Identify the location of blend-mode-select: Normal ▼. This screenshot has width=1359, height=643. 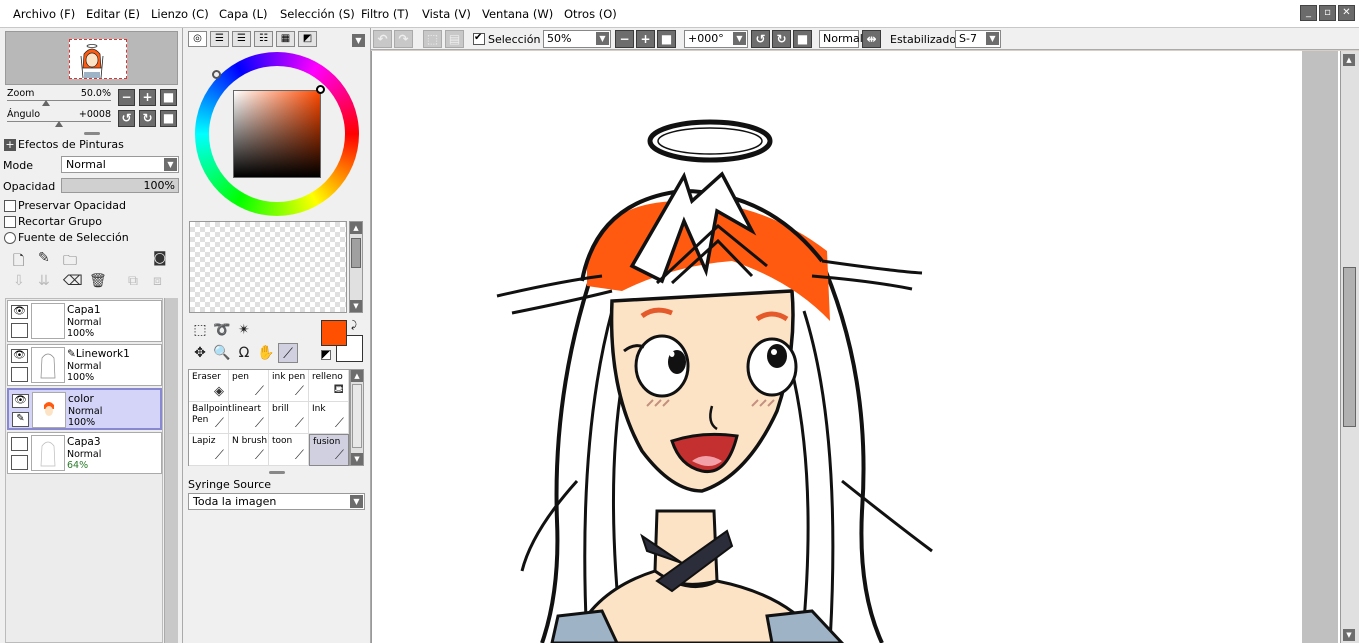
(120, 164).